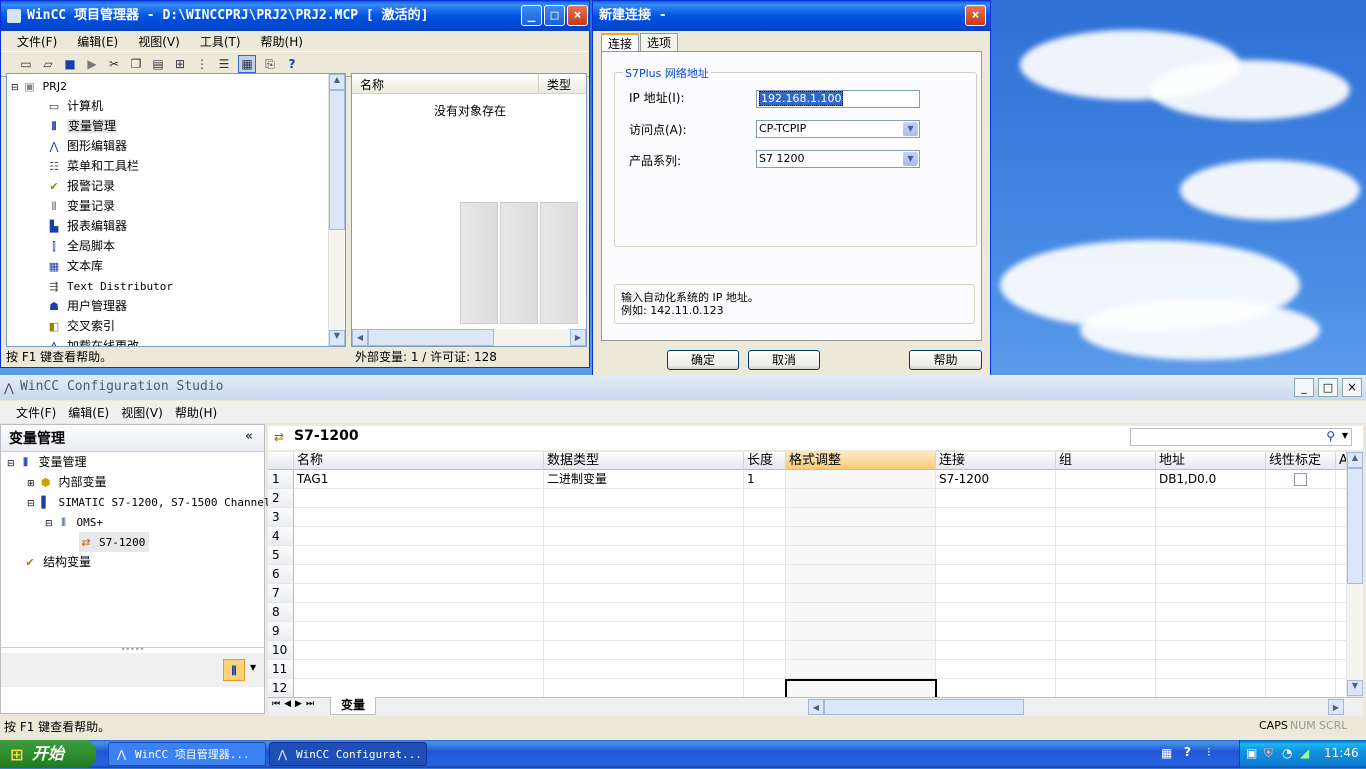 The height and width of the screenshot is (769, 1366). What do you see at coordinates (48, 64) in the screenshot?
I see `open-icon: ▱` at bounding box center [48, 64].